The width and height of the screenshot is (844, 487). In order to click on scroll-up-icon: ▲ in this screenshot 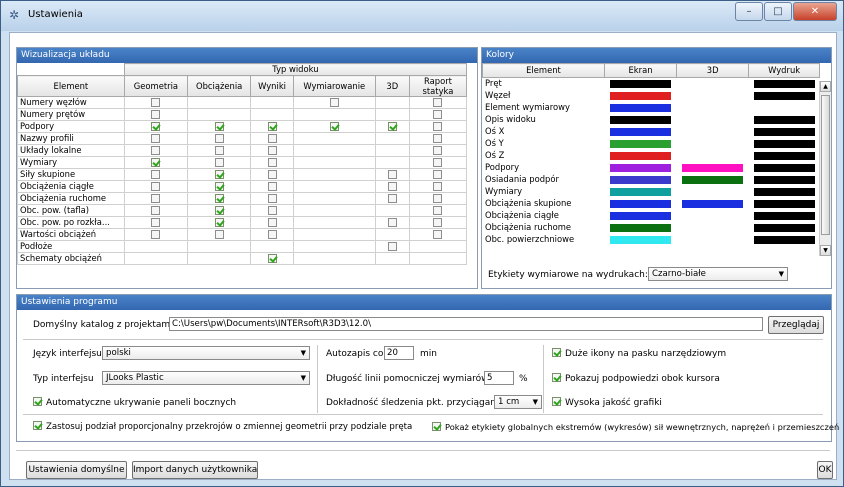, I will do `click(825, 86)`.